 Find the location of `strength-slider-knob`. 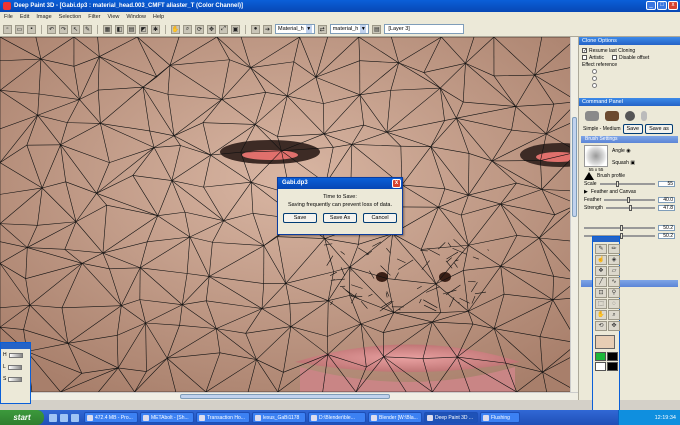

strength-slider-knob is located at coordinates (631, 208).